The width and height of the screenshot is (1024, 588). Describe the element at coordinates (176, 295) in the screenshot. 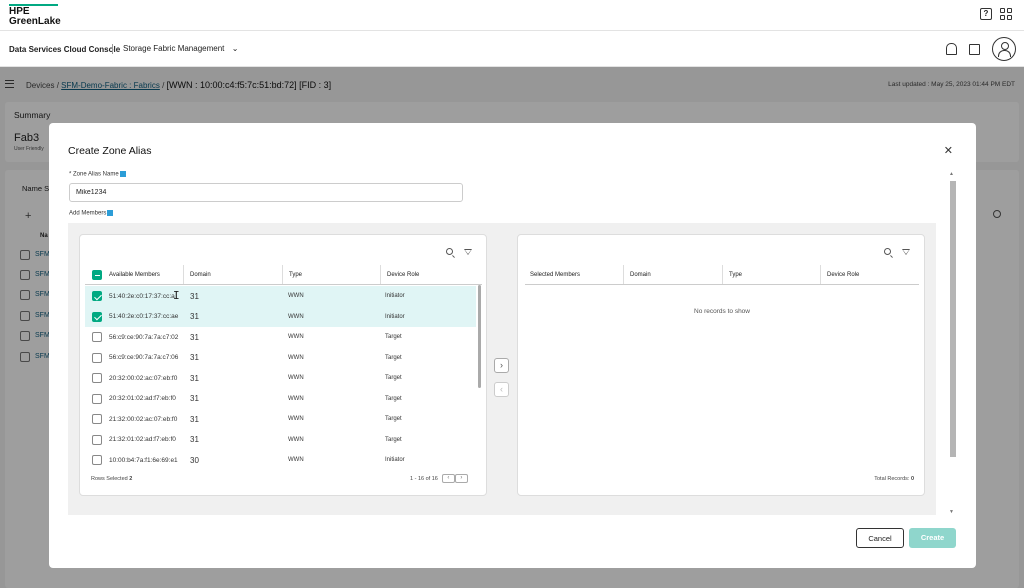

I see `text-cursor-icon: I` at that location.